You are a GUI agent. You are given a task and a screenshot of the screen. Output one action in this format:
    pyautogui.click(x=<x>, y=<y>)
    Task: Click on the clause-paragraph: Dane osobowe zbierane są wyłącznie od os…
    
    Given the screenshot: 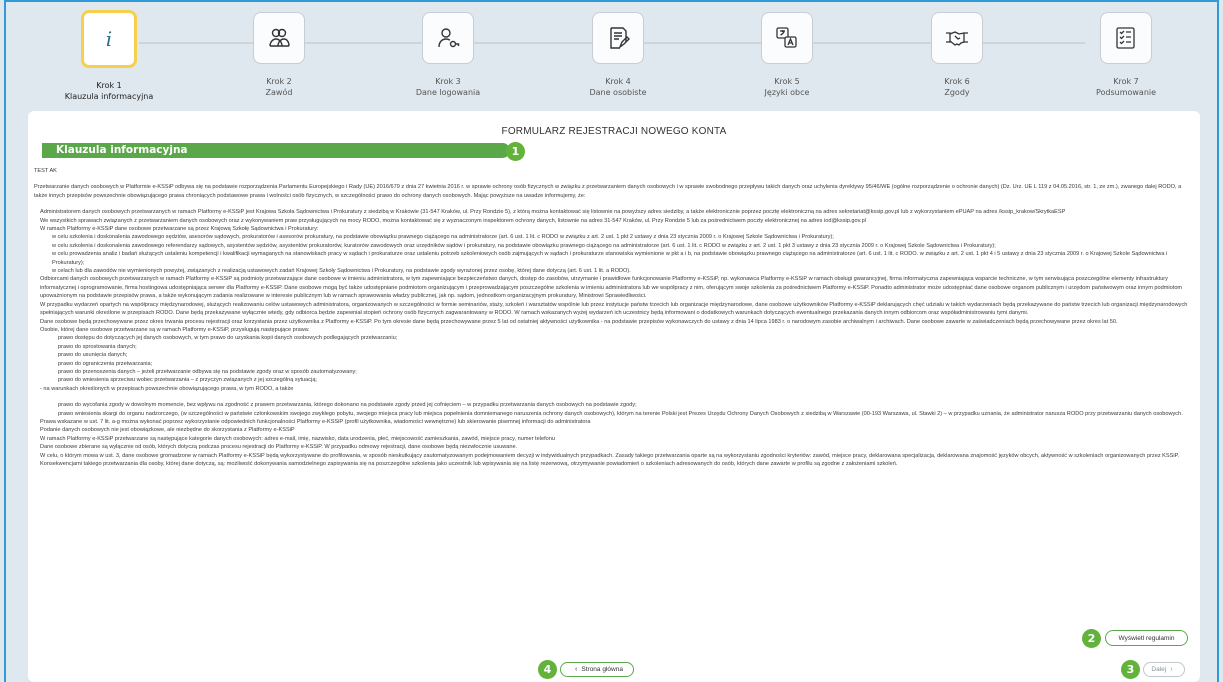 What is the action you would take?
    pyautogui.click(x=279, y=447)
    